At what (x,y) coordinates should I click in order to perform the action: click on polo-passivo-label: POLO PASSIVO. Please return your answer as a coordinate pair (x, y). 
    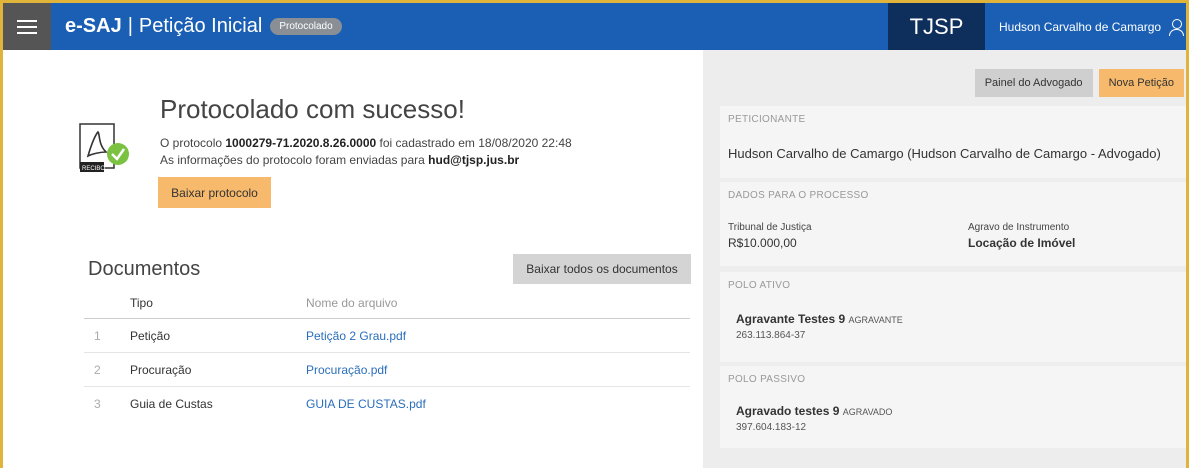
    Looking at the image, I should click on (767, 379).